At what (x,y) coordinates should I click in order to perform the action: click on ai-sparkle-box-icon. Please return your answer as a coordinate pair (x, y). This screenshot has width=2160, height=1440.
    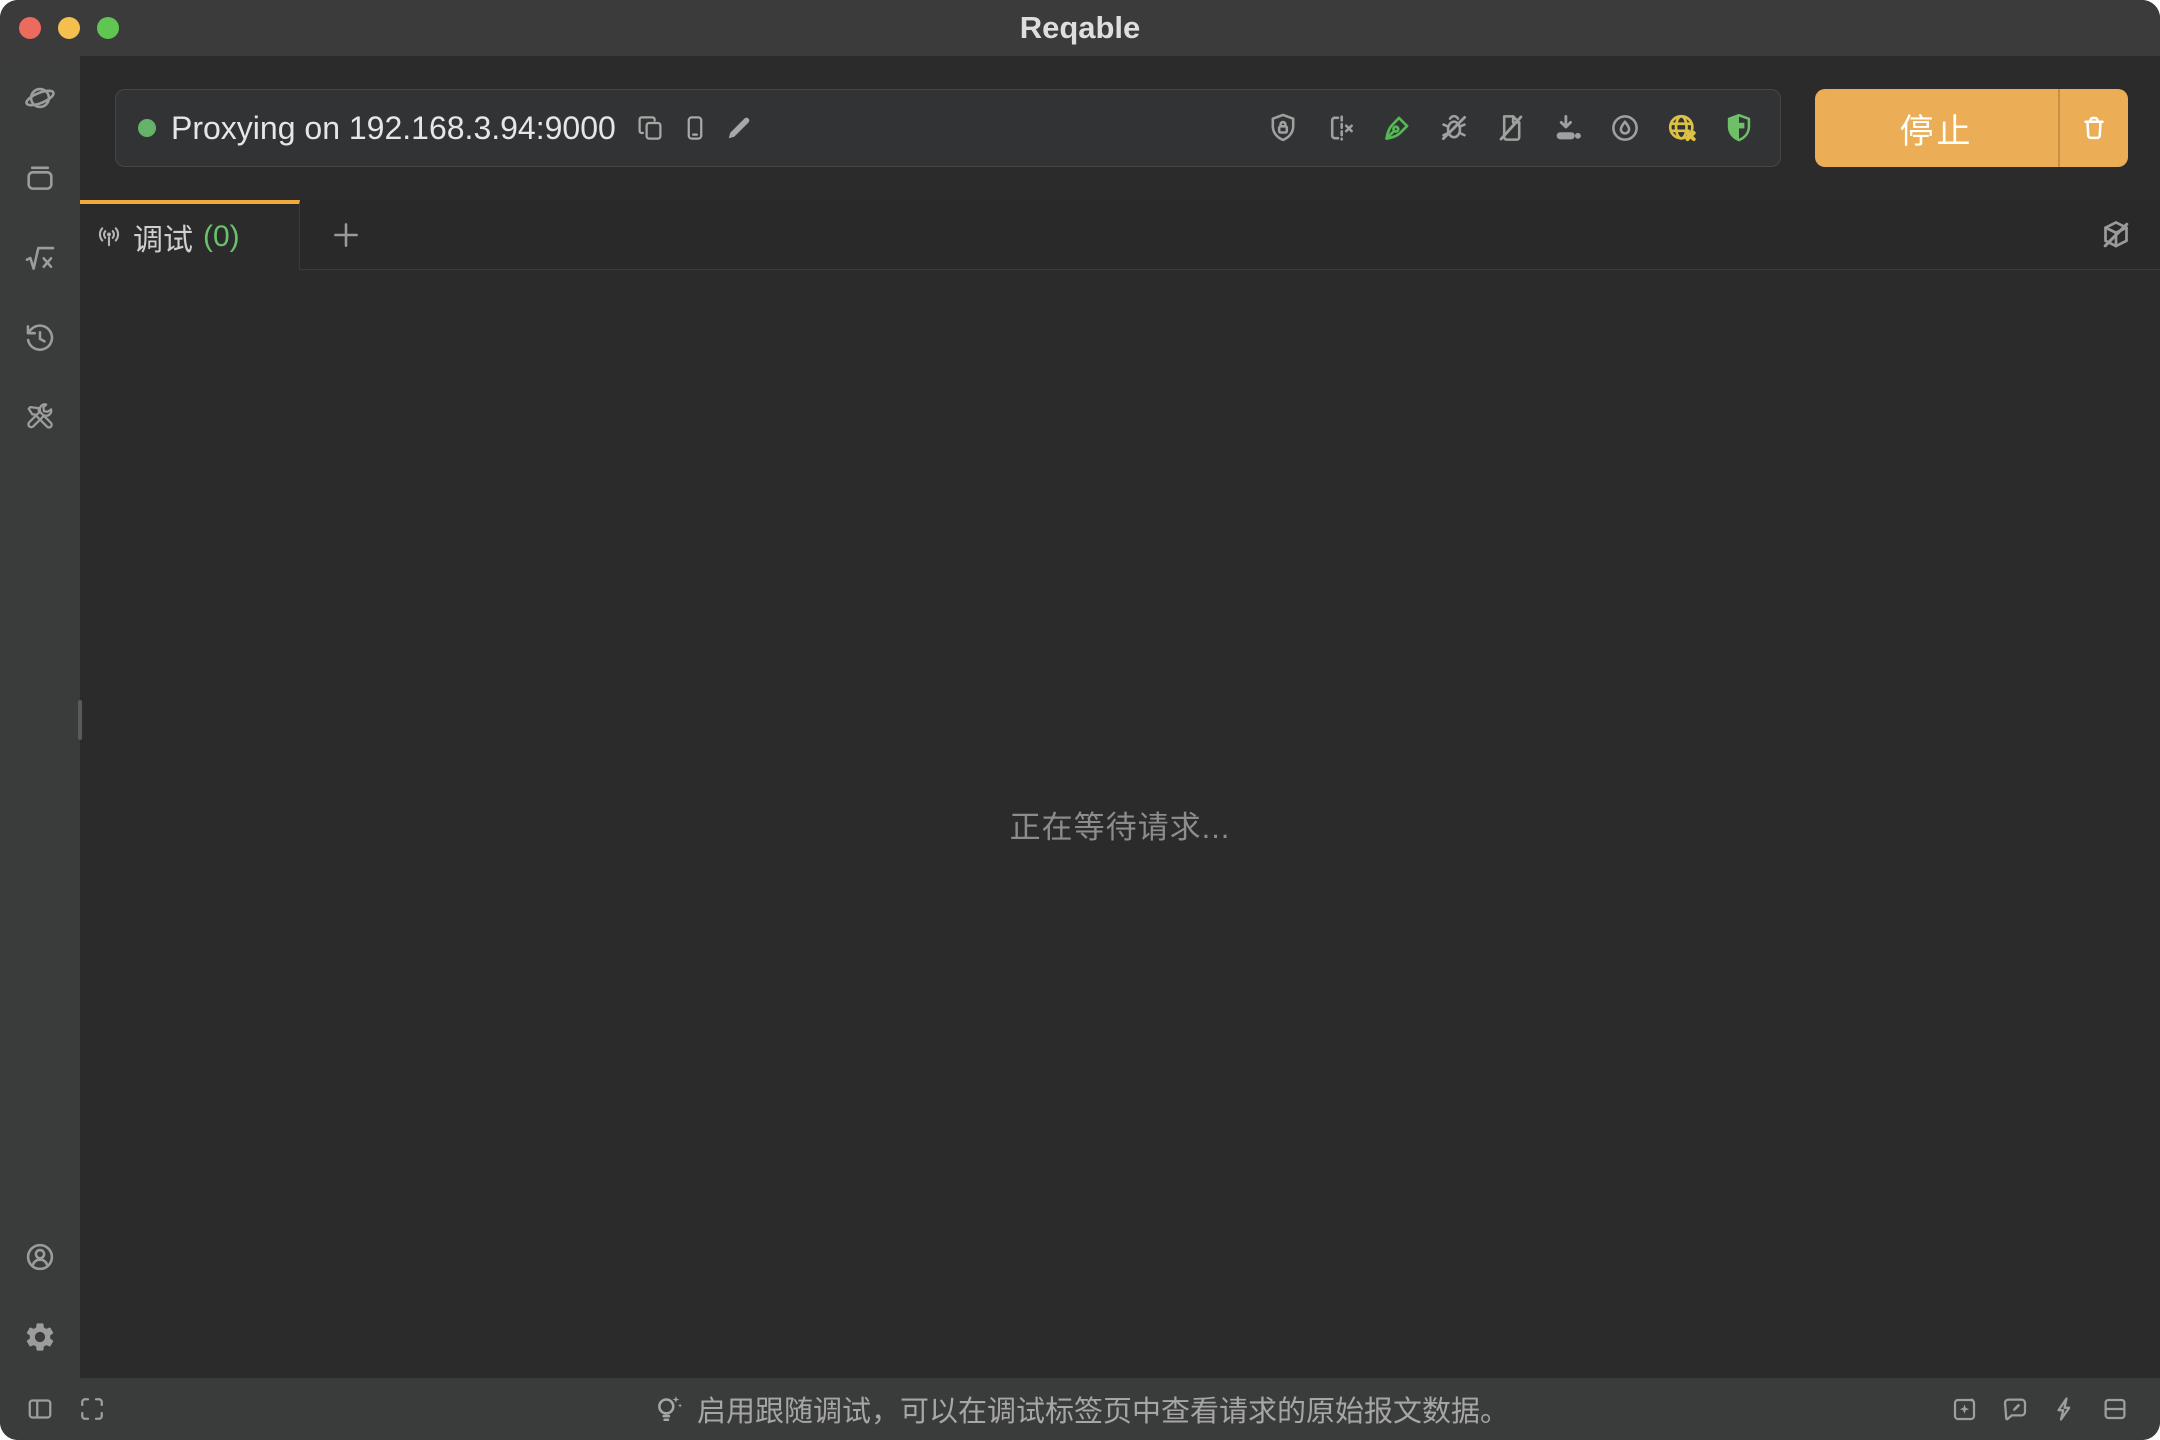
    Looking at the image, I should click on (1965, 1409).